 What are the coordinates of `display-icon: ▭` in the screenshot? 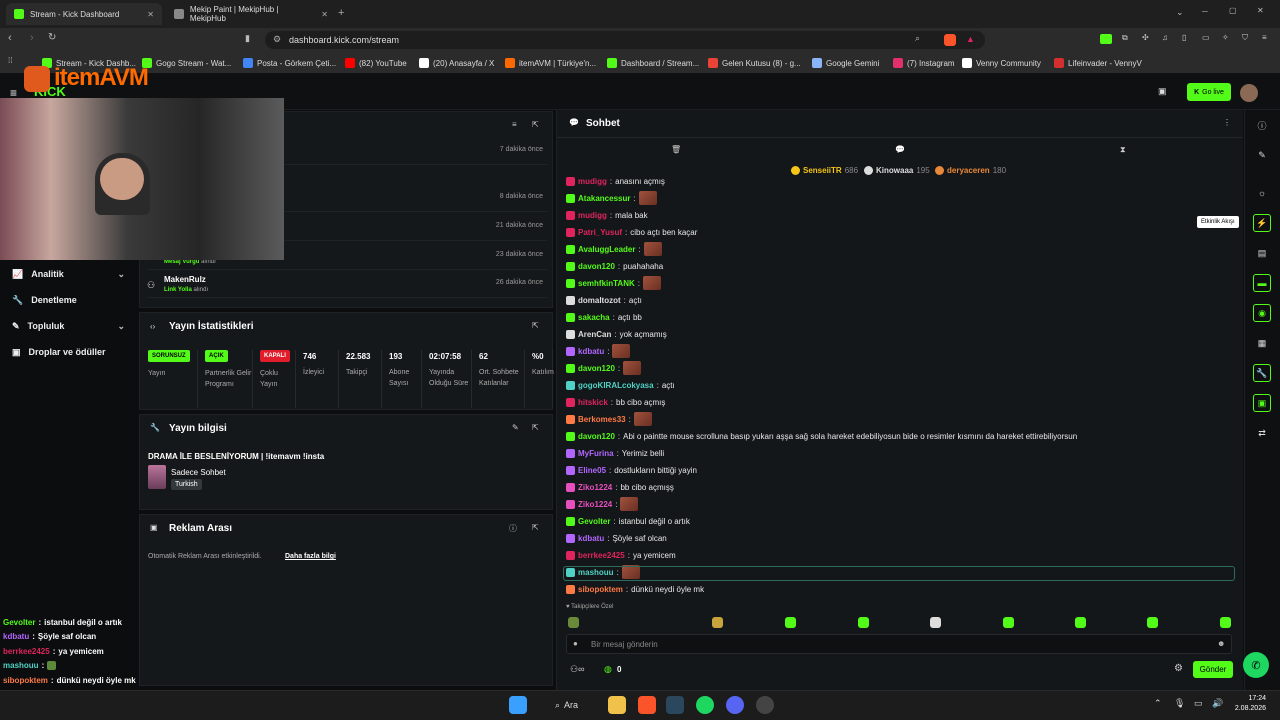 It's located at (1198, 703).